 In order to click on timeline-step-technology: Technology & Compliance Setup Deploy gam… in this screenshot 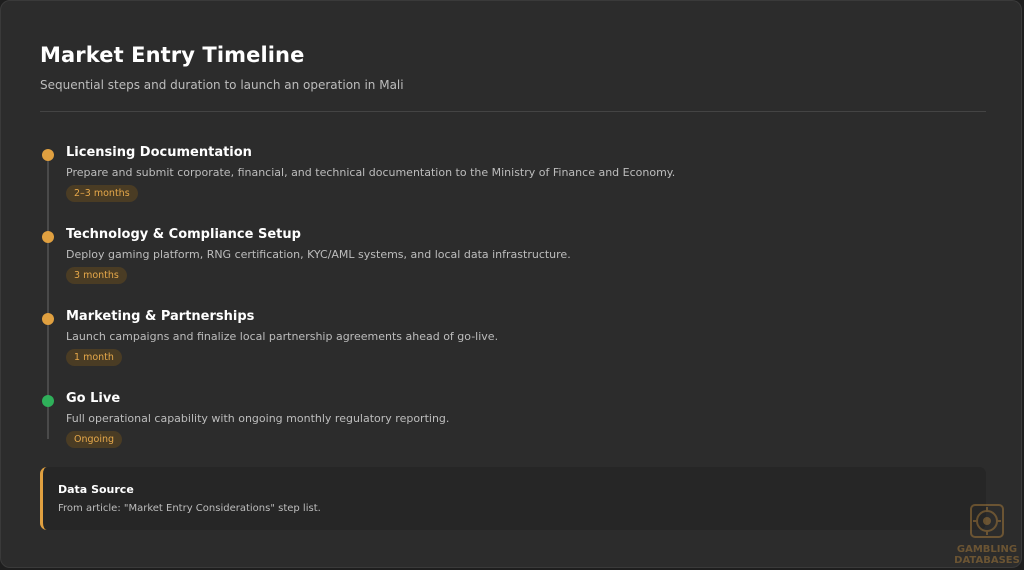, I will do `click(491, 262)`.